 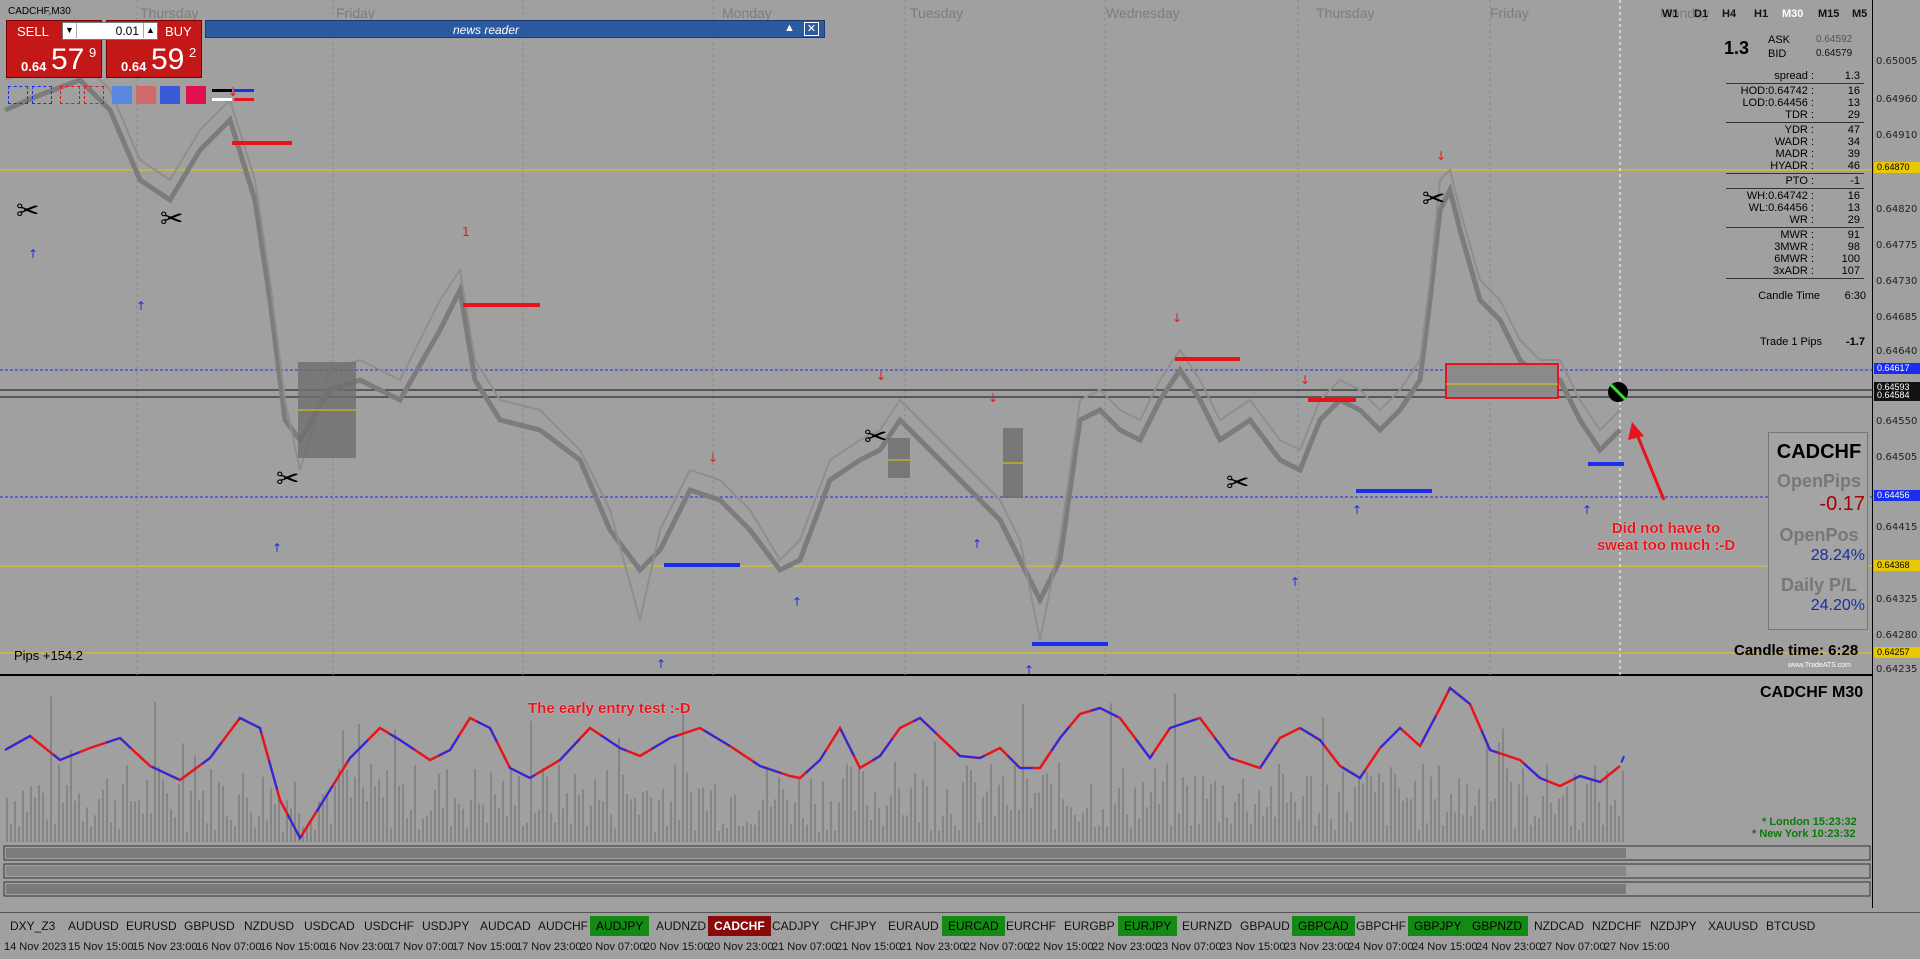 I want to click on symbol-eurchf: EURCHF, so click(x=1031, y=926).